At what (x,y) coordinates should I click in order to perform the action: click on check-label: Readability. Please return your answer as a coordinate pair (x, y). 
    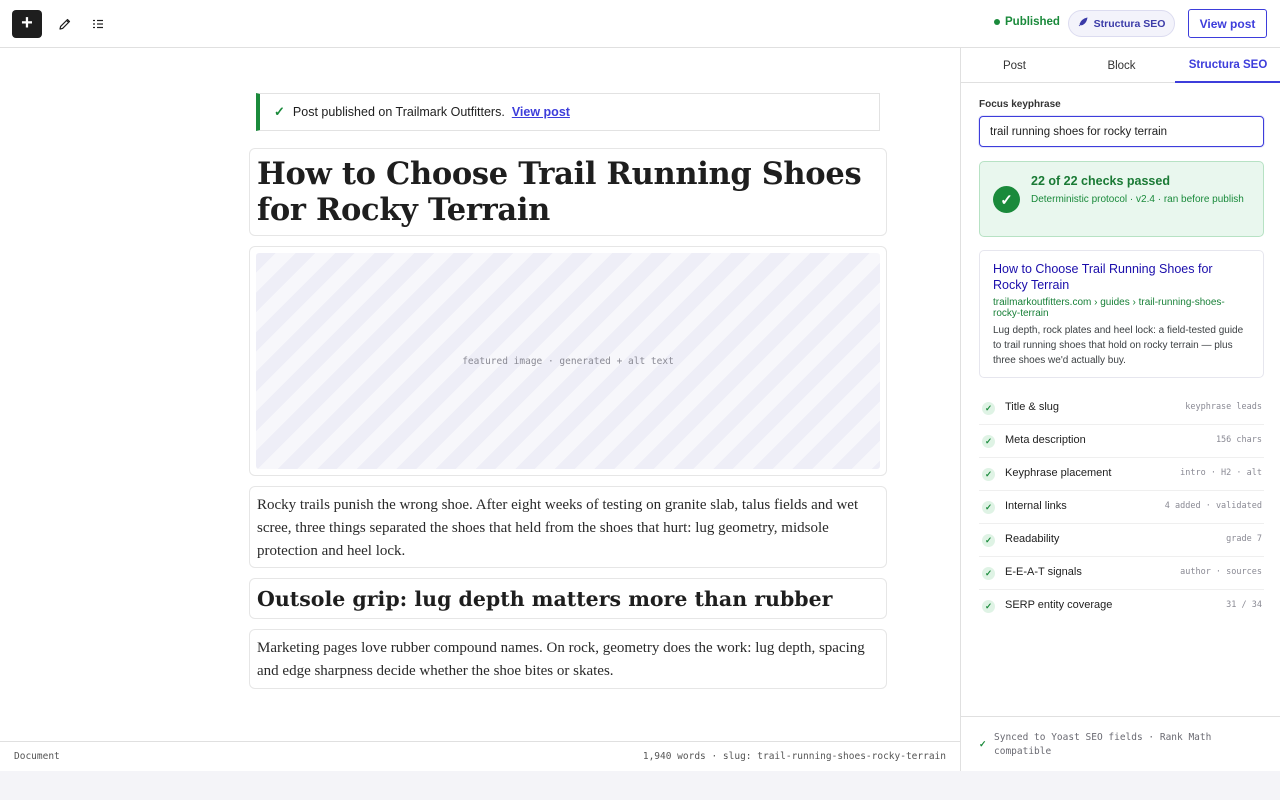
    Looking at the image, I should click on (1032, 539).